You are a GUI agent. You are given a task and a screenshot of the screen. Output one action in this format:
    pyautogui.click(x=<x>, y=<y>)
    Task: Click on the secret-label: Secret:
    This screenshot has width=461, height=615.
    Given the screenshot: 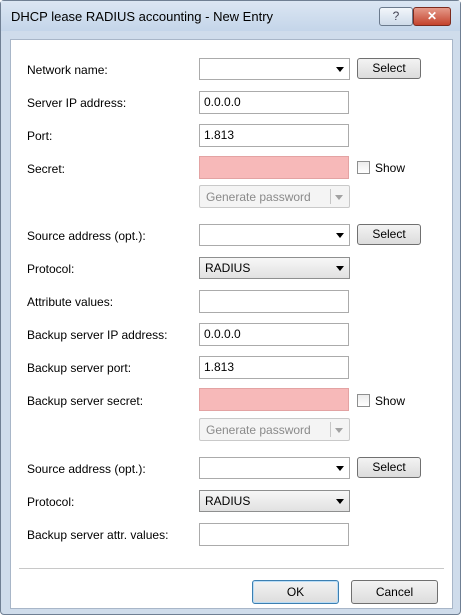 What is the action you would take?
    pyautogui.click(x=46, y=169)
    